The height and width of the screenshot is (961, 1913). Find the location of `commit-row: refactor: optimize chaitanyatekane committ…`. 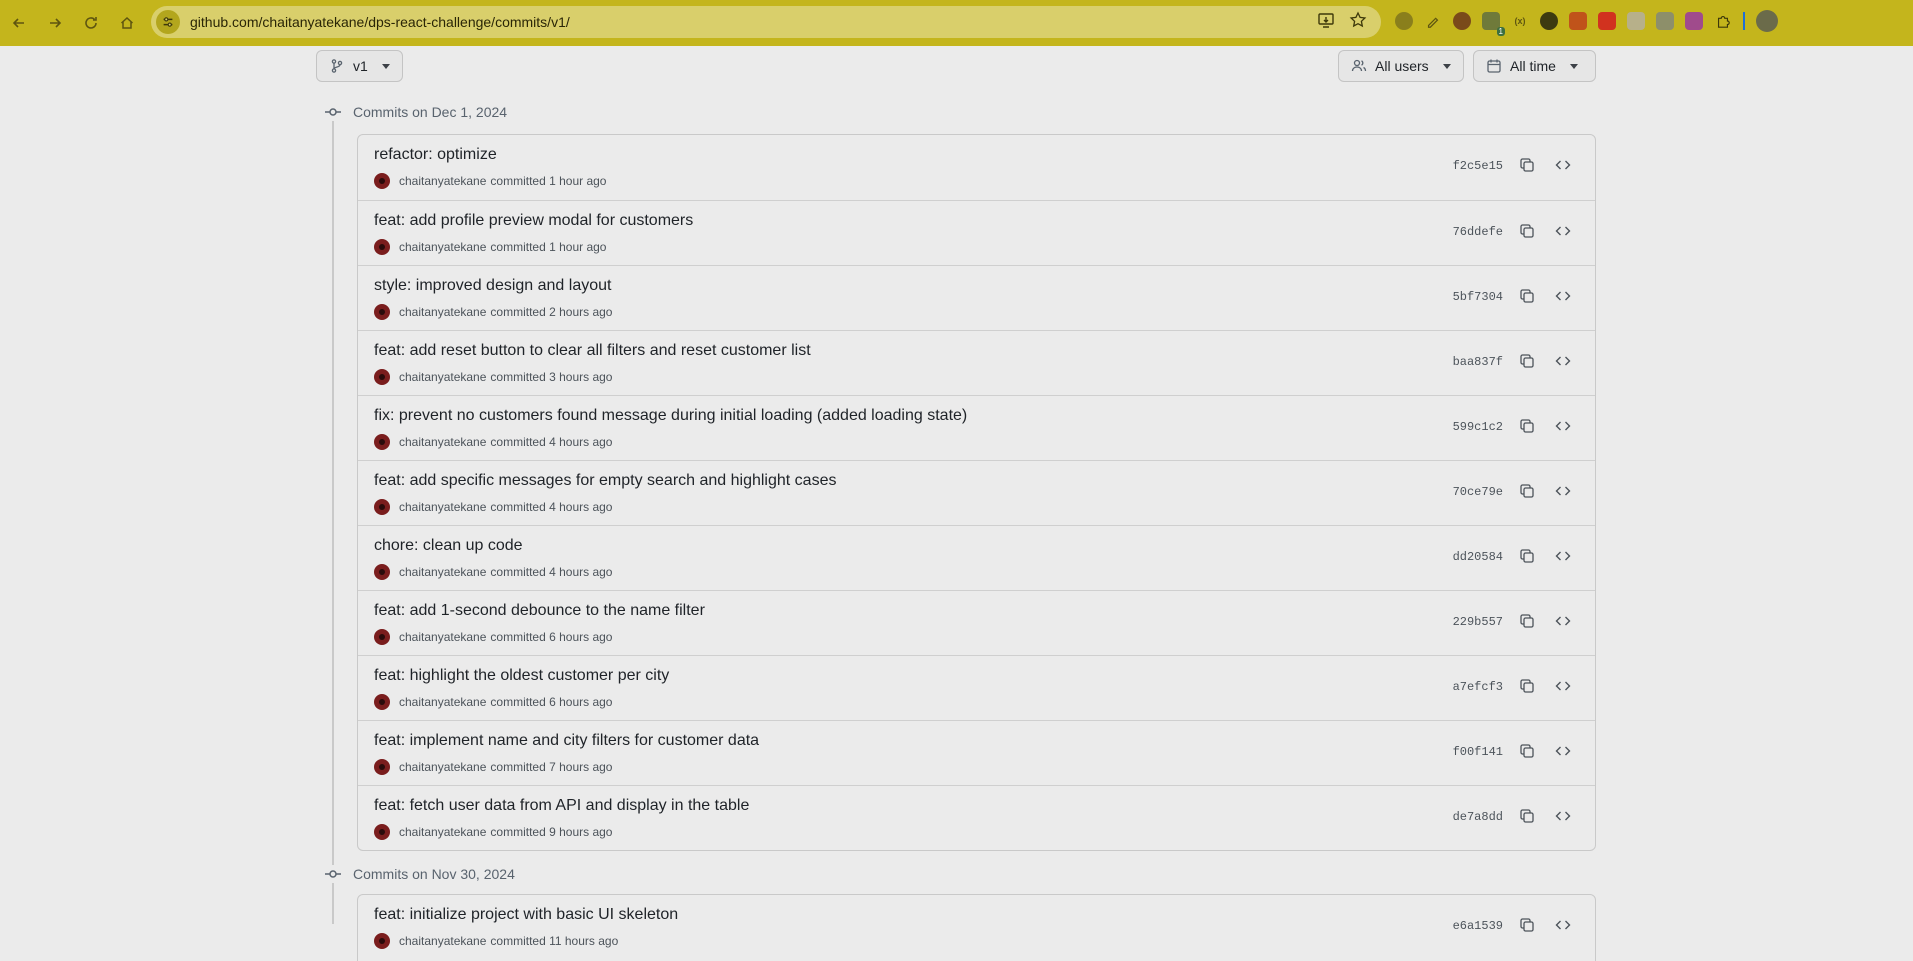

commit-row: refactor: optimize chaitanyatekane committ… is located at coordinates (976, 167).